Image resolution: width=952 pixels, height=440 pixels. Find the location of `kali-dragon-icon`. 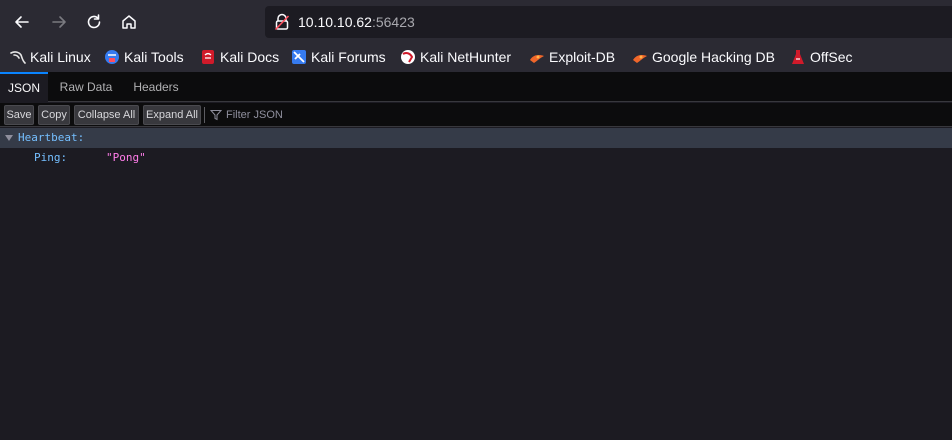

kali-dragon-icon is located at coordinates (18, 57).